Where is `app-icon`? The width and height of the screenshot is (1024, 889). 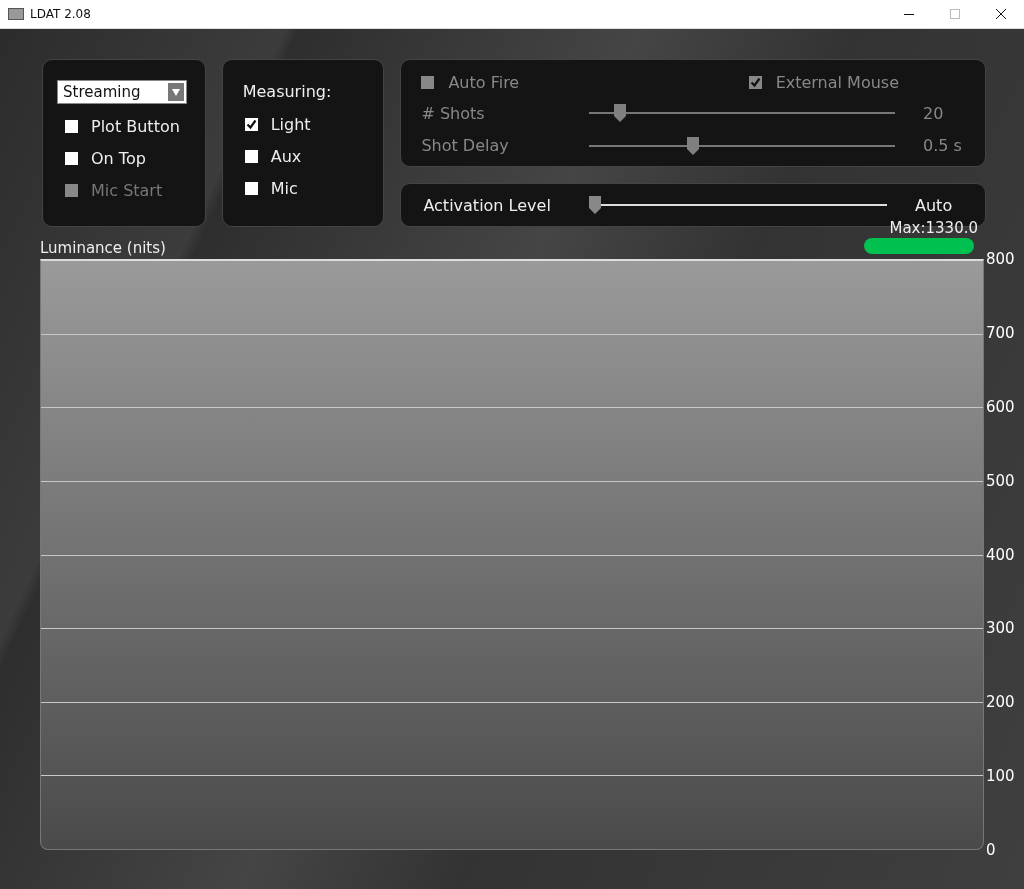 app-icon is located at coordinates (16, 14).